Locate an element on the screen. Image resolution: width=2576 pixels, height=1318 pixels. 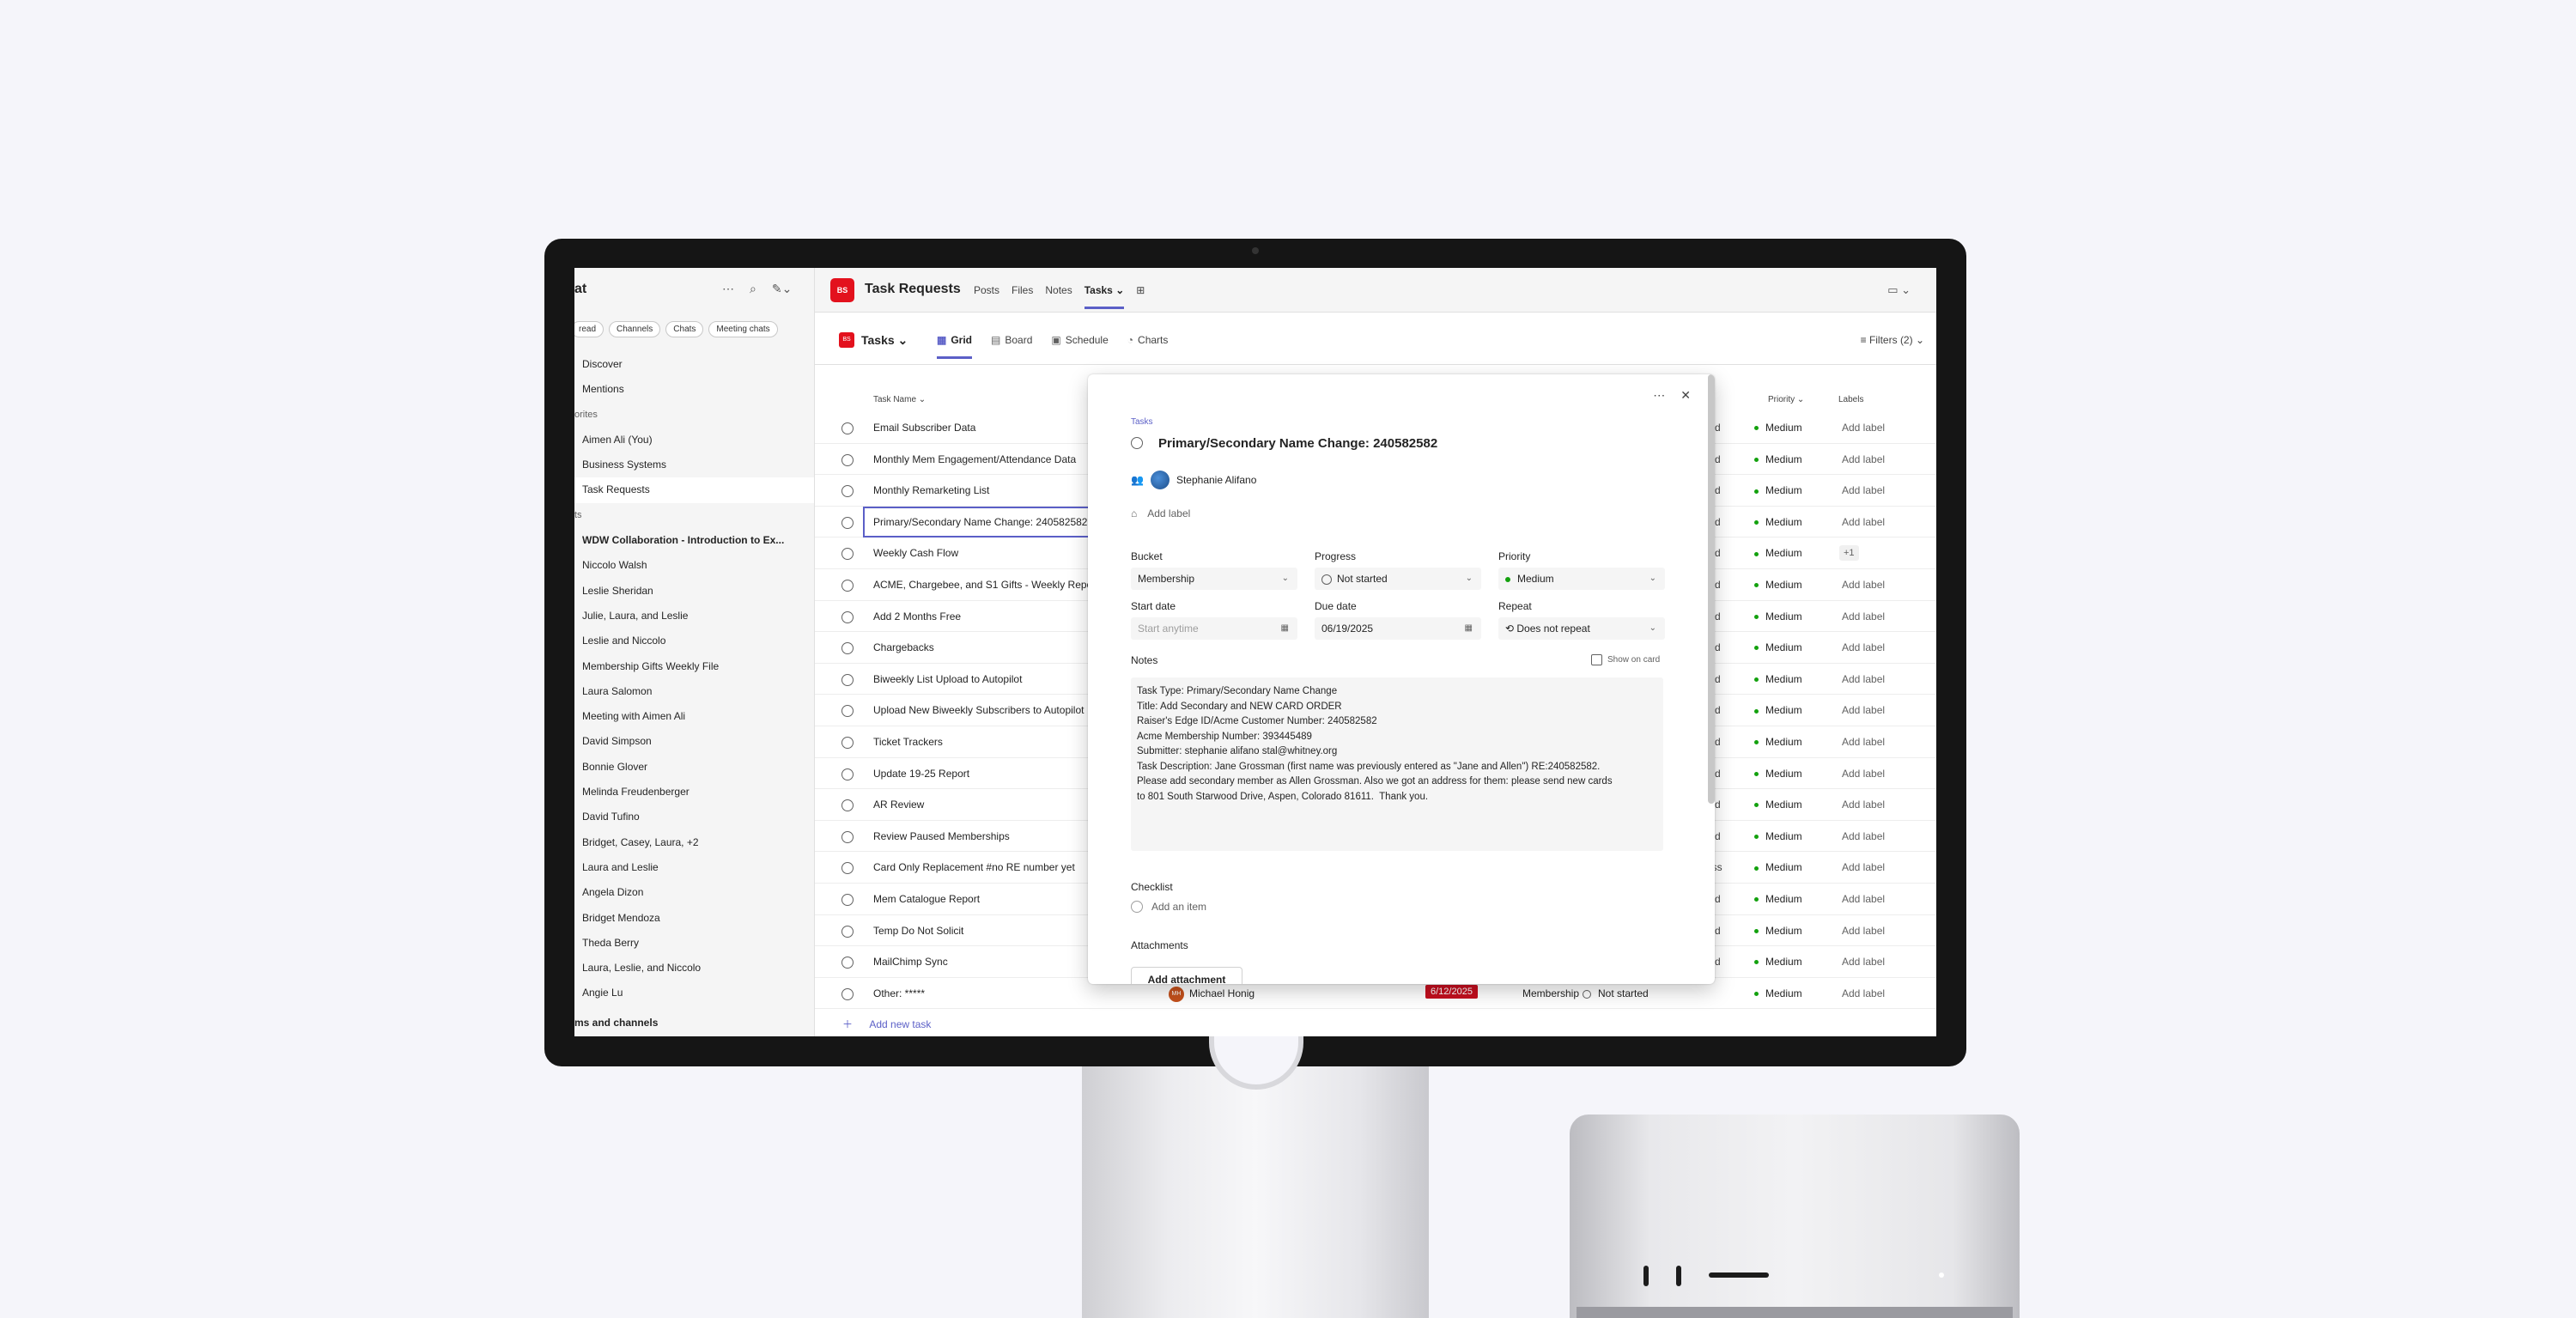
task-title: Primary/Secondary Name Change: 240582582 is located at coordinates (1297, 443).